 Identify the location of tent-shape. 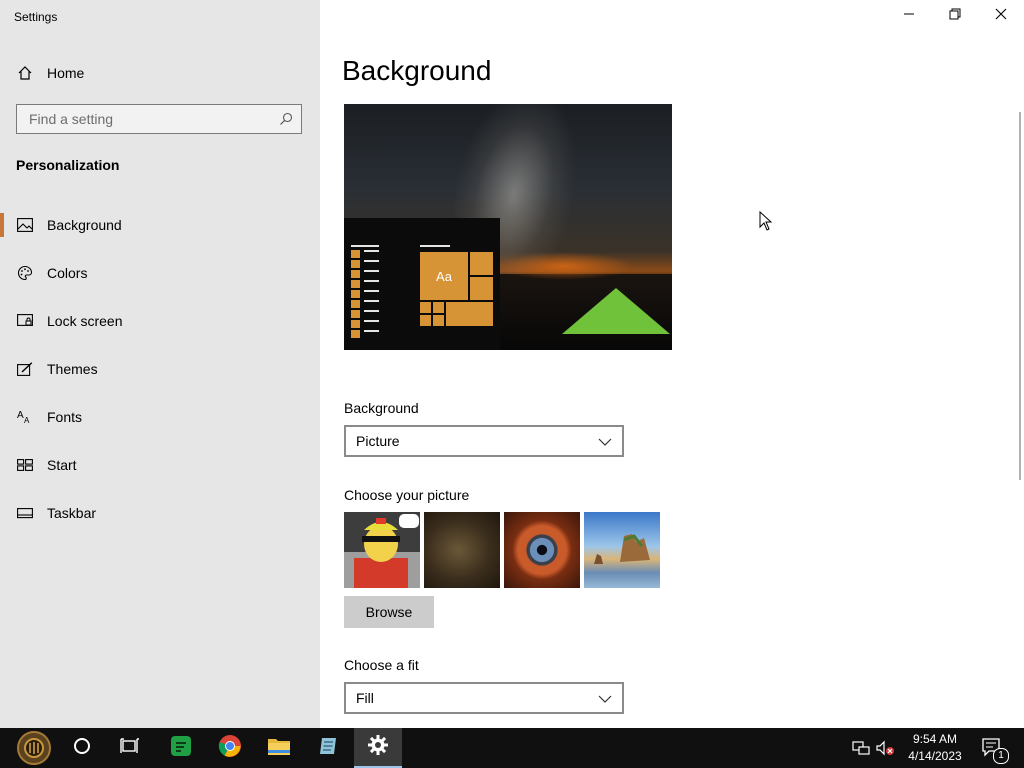
(616, 311).